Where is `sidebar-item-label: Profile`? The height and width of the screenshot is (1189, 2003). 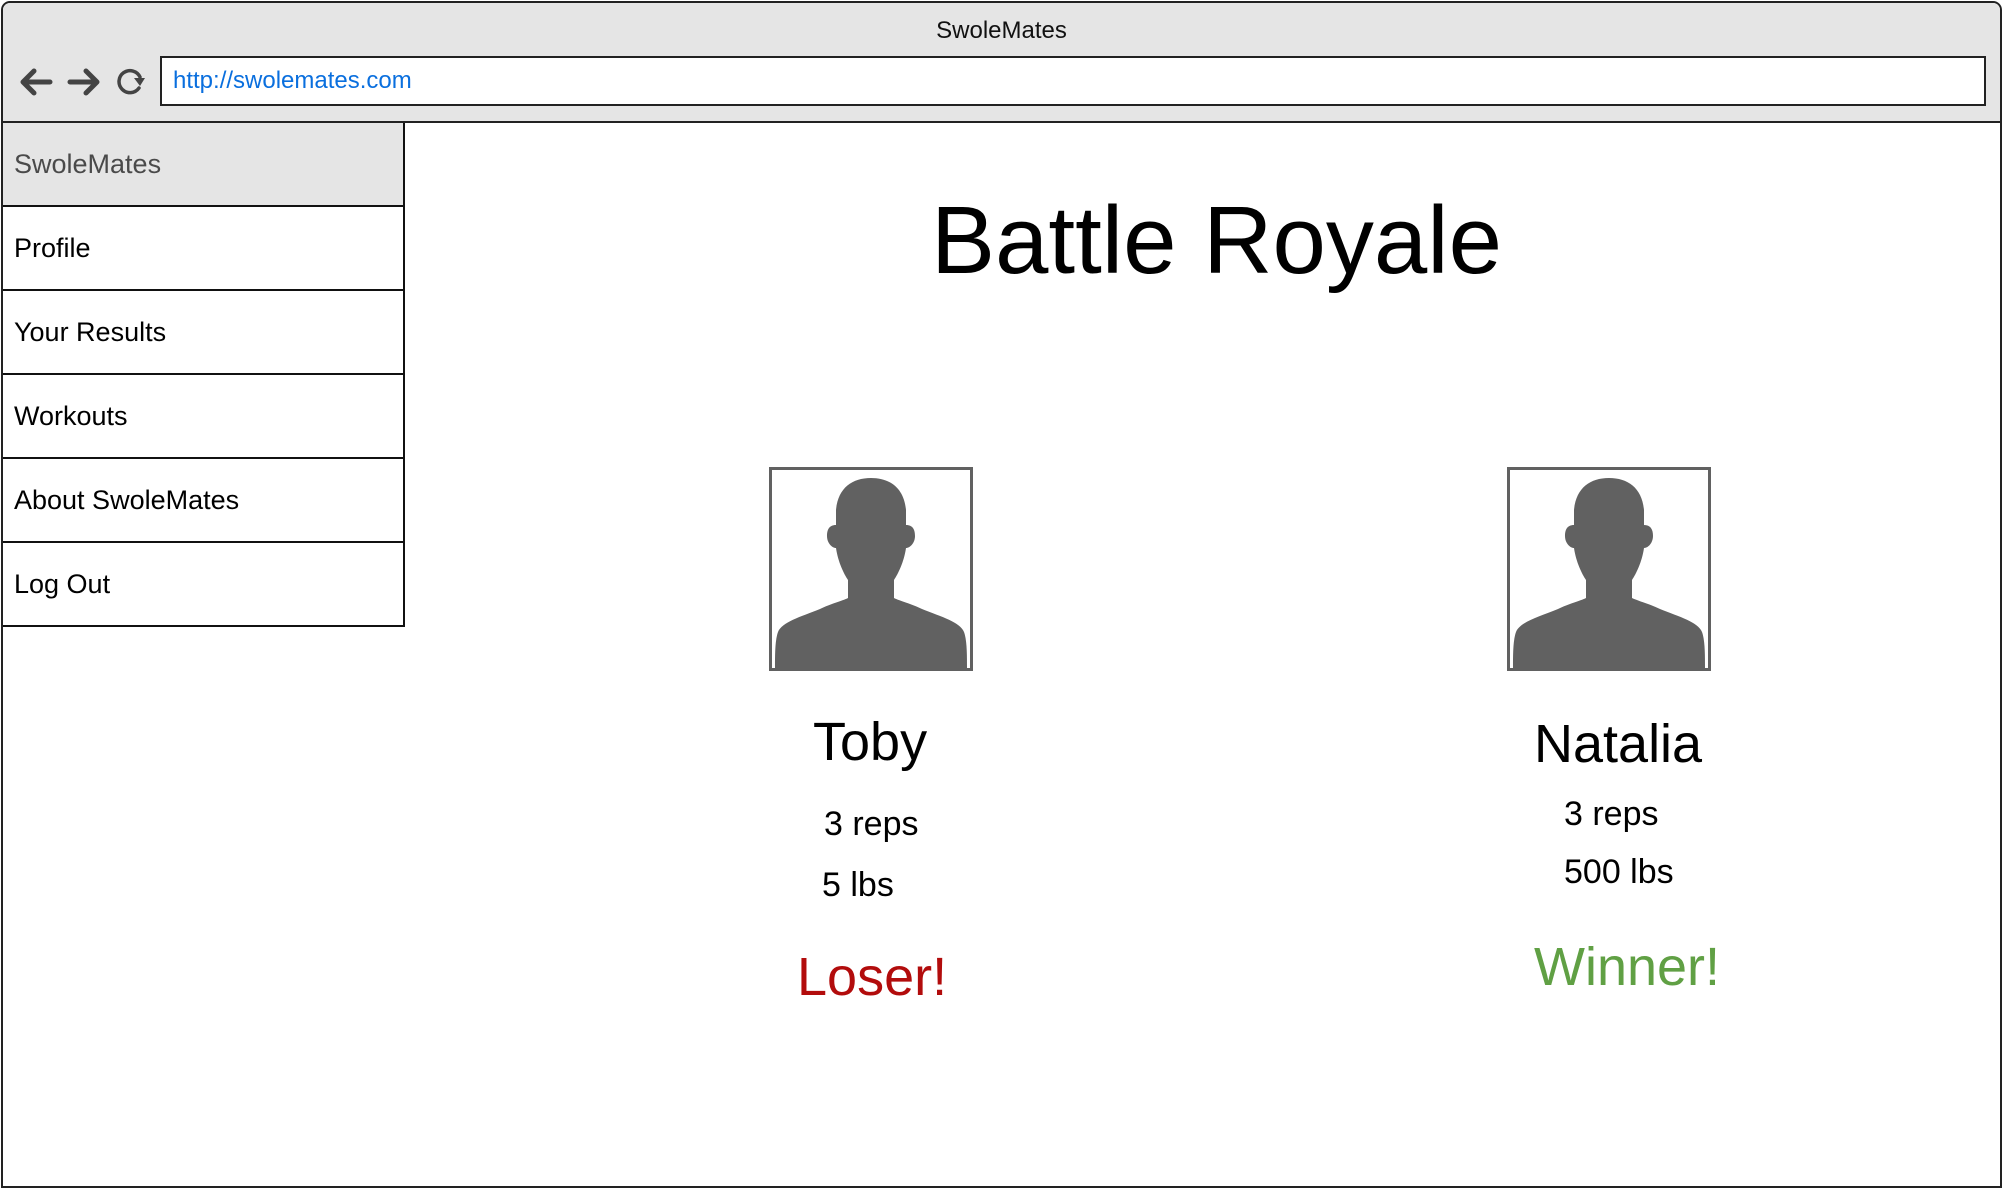 sidebar-item-label: Profile is located at coordinates (52, 247).